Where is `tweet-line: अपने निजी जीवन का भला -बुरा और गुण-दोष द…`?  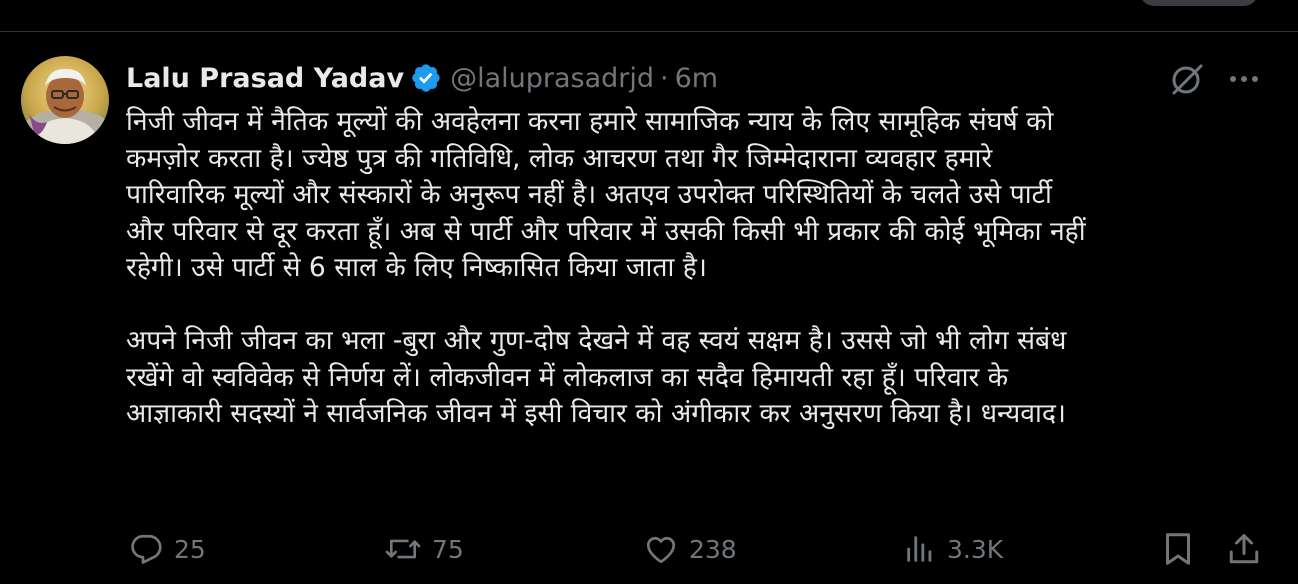
tweet-line: अपने निजी जीवन का भला -बुरा और गुण-दोष द… is located at coordinates (596, 340).